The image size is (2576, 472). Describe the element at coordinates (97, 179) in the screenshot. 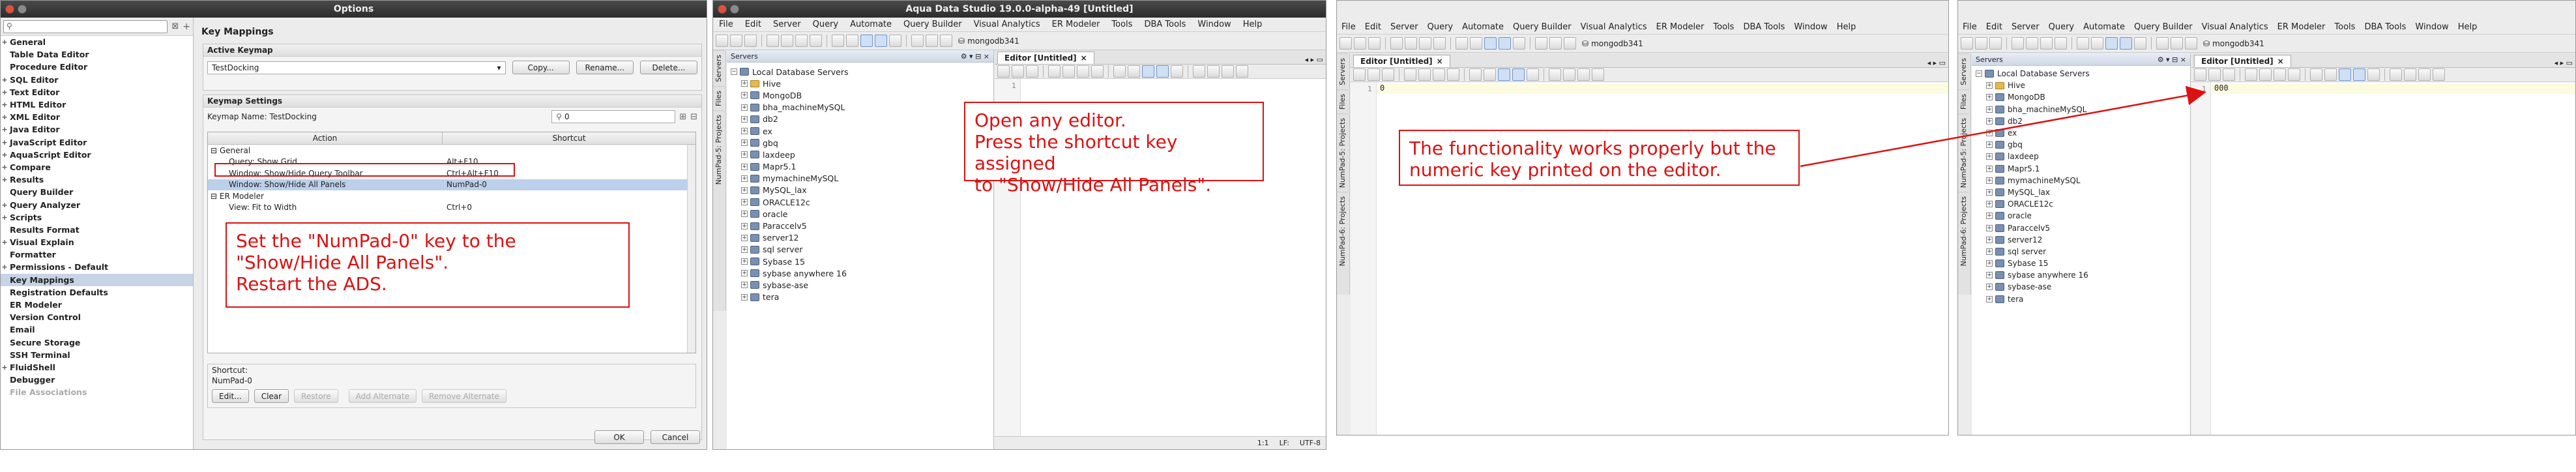

I see `nav-item-results: + Results` at that location.